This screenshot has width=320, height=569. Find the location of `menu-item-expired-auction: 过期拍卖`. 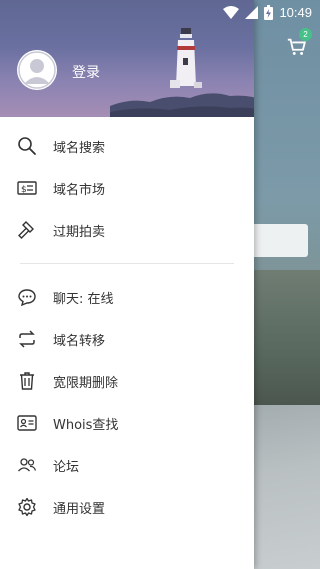

menu-item-expired-auction: 过期拍卖 is located at coordinates (127, 230).